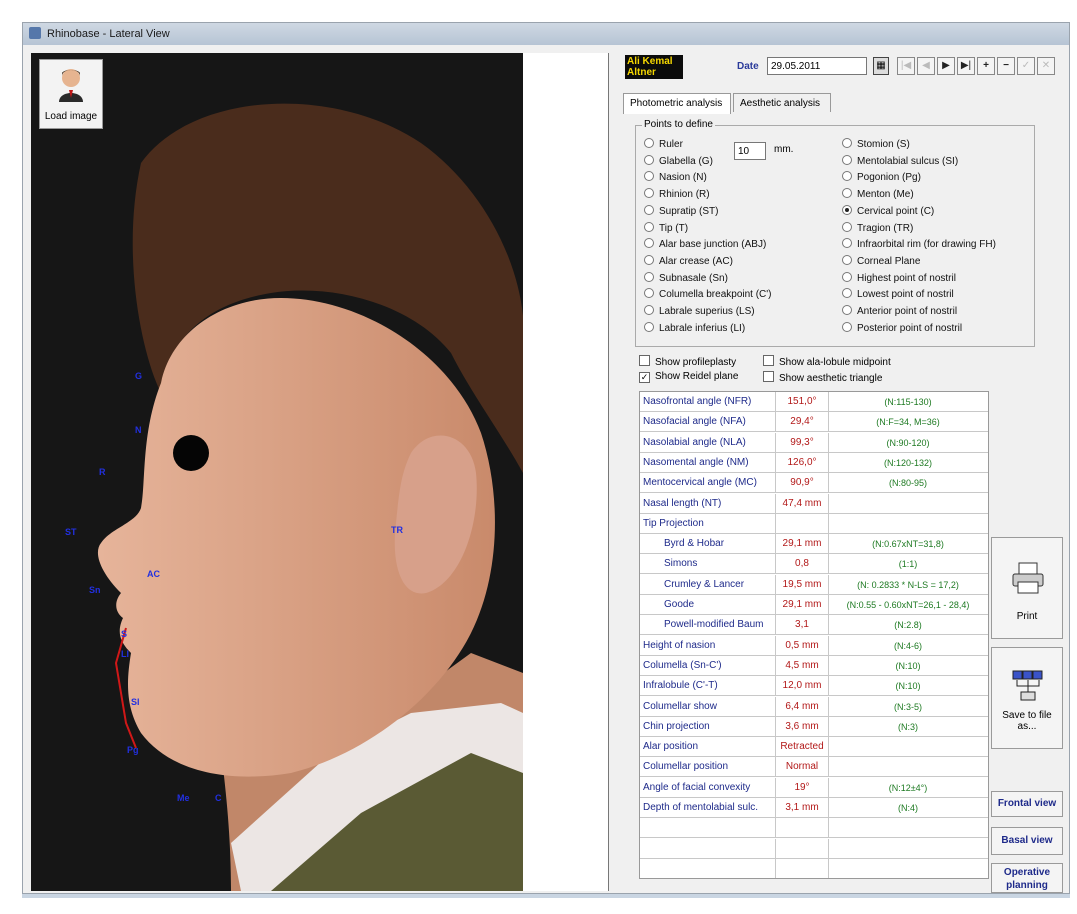 This screenshot has width=1077, height=914. Describe the element at coordinates (814, 462) in the screenshot. I see `table-row: Nasomental angle (NM) 126,0° (N:120-132)` at that location.